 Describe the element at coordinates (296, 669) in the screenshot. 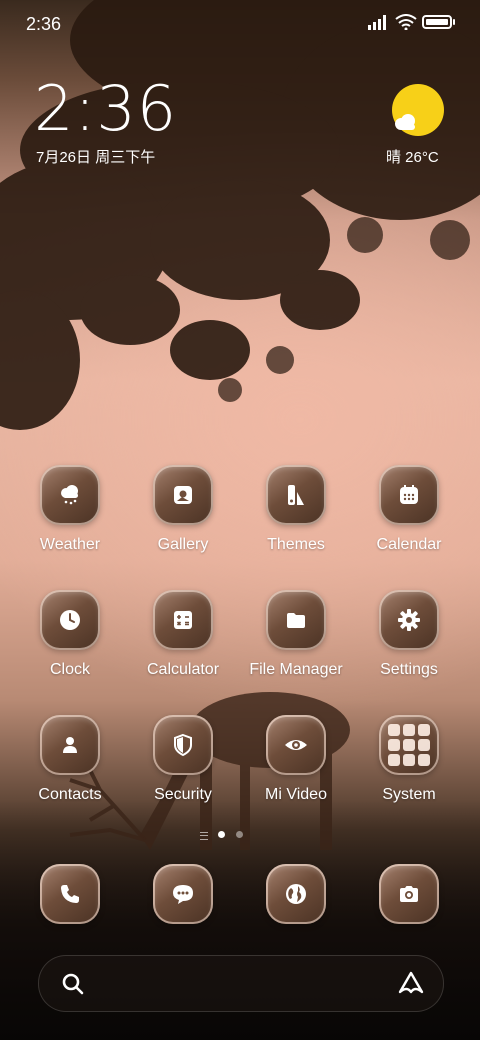

I see `app-label: File Manager` at that location.